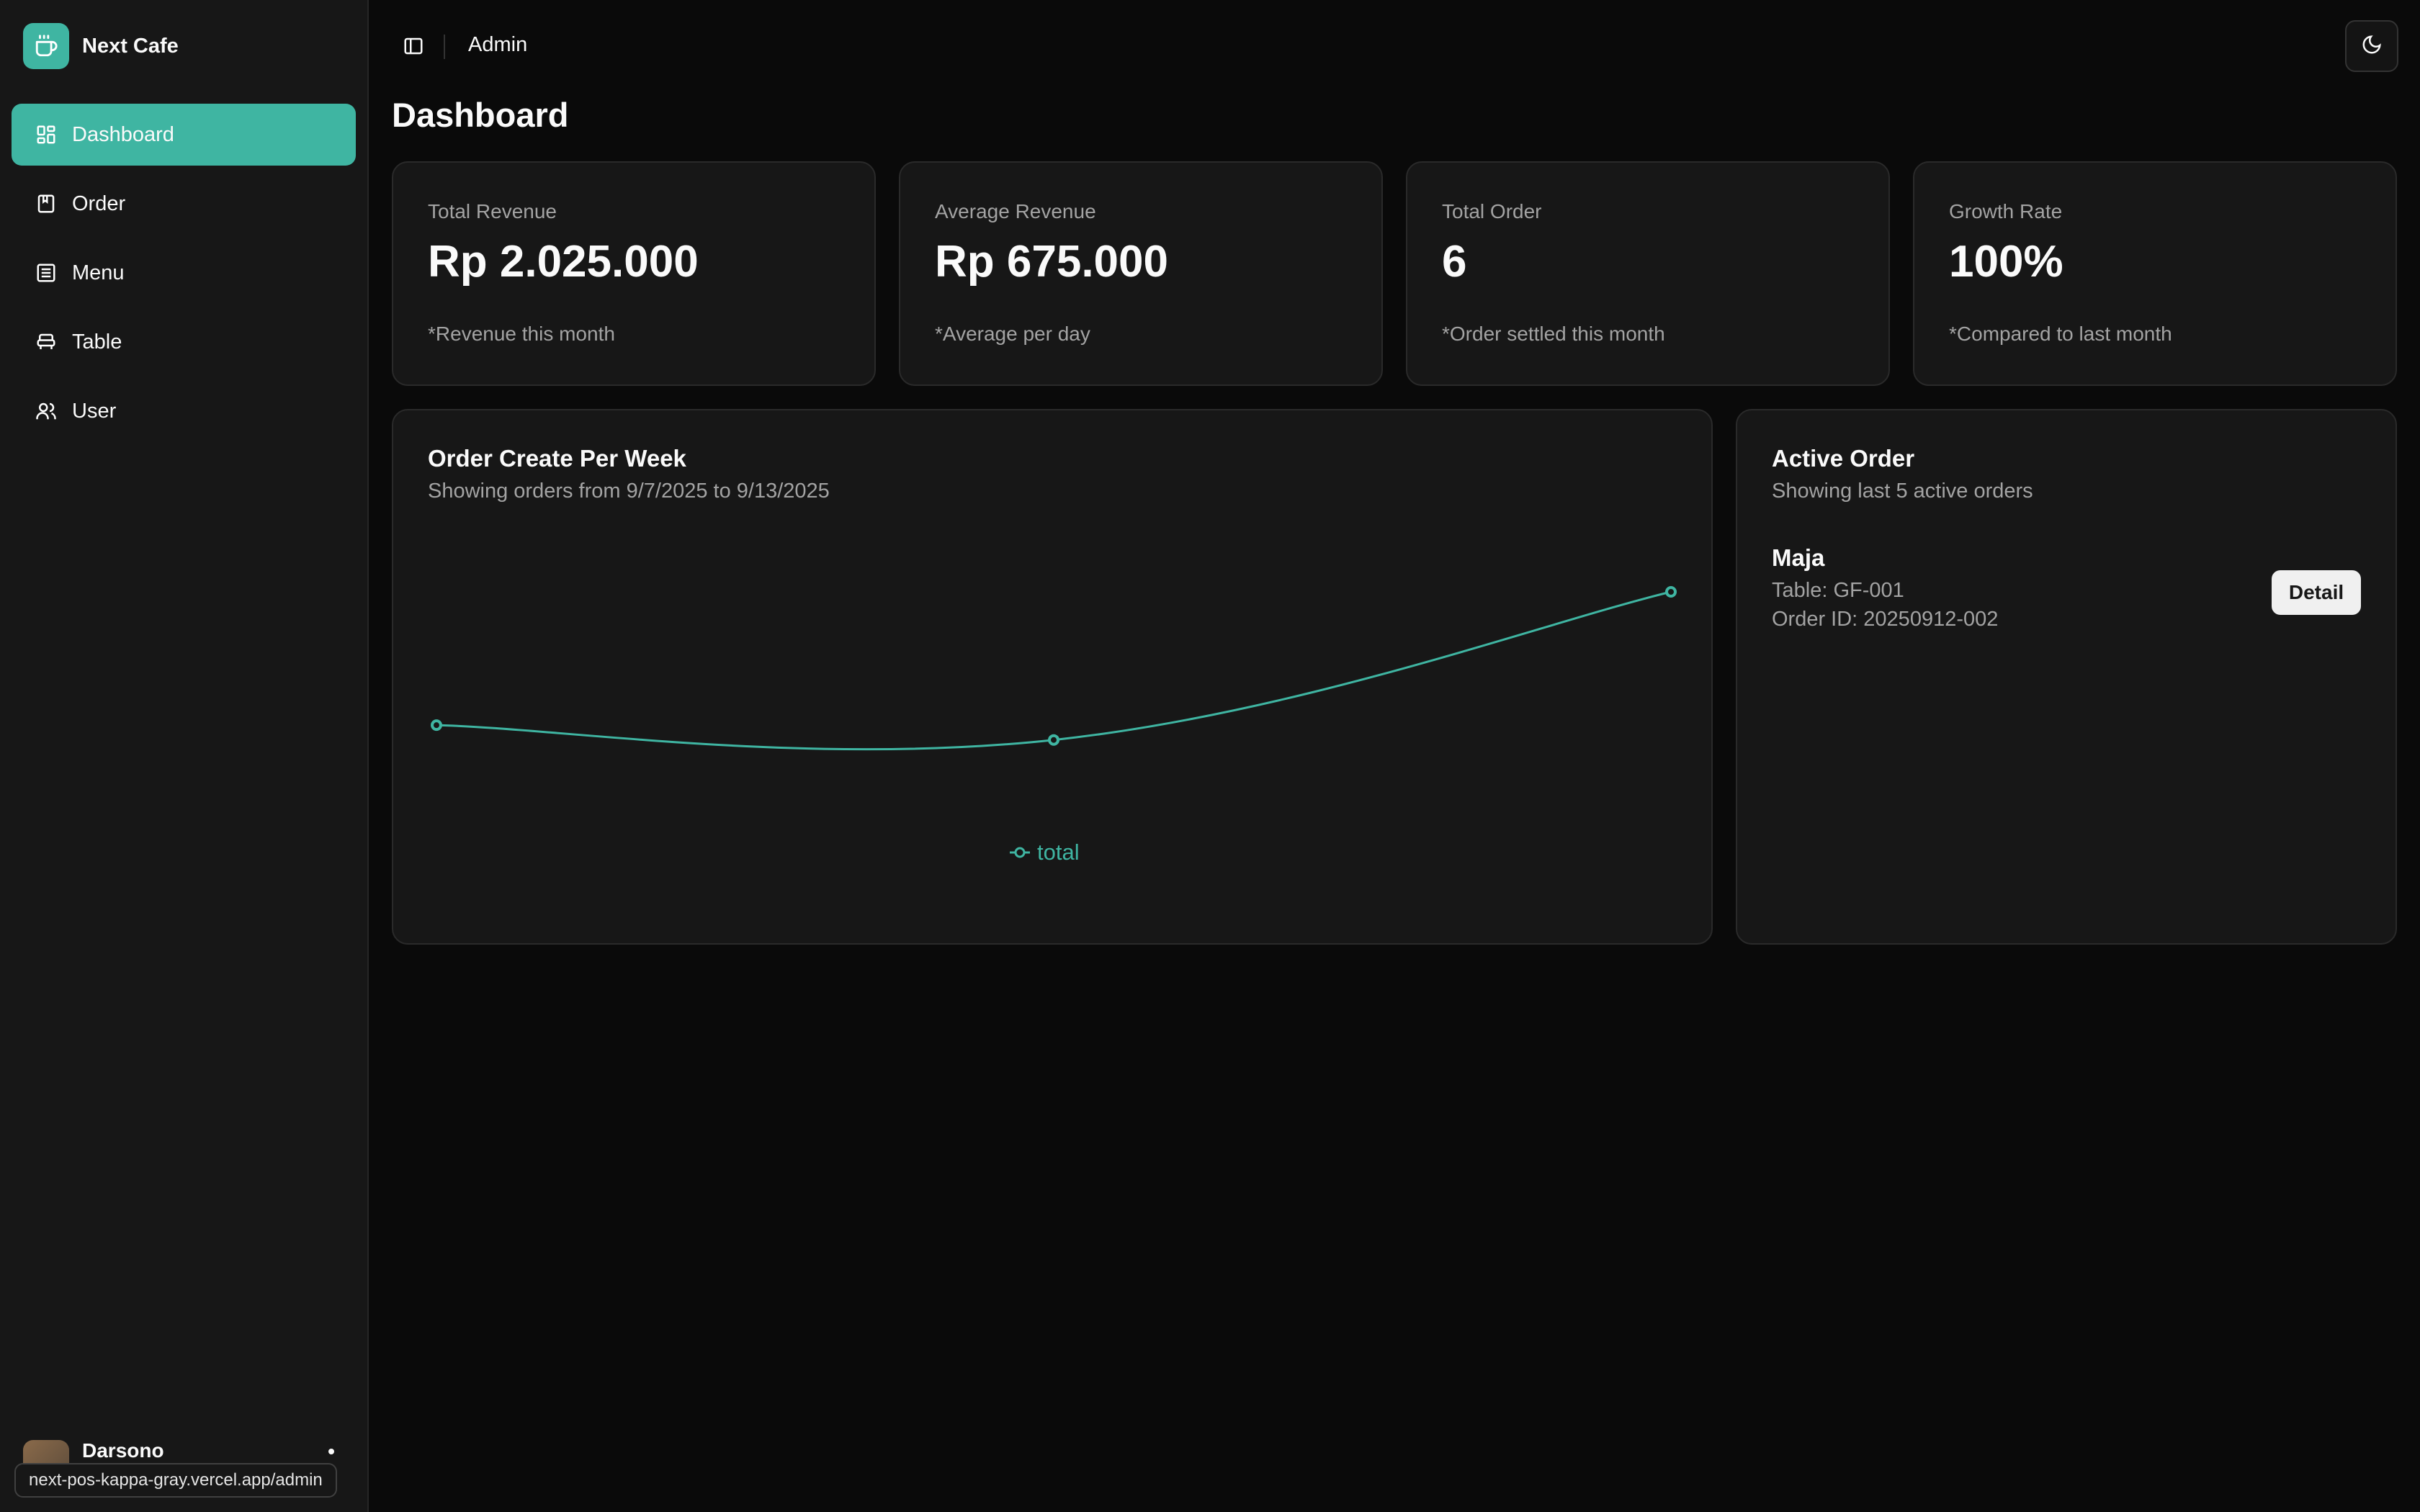 This screenshot has height=1512, width=2420. I want to click on stat-value: 6, so click(1454, 262).